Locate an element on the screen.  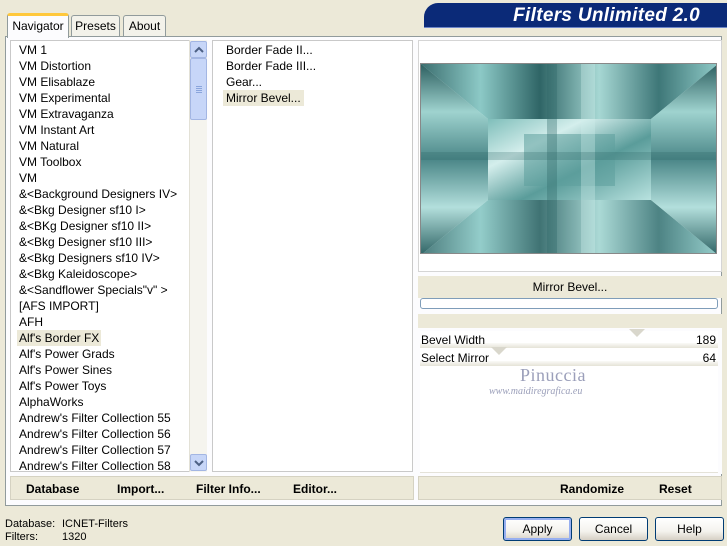
category-item: &<Bkg Kaleidoscope> is located at coordinates (78, 274).